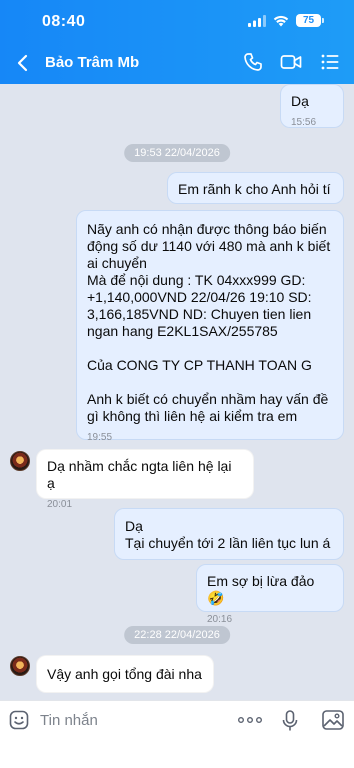 The image size is (354, 768). Describe the element at coordinates (281, 20) in the screenshot. I see `wifi-icon` at that location.